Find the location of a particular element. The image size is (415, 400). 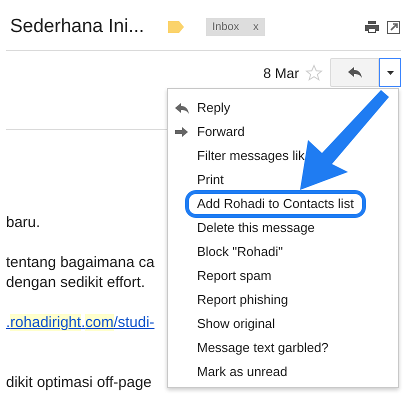

message-text: baru. is located at coordinates (23, 223).